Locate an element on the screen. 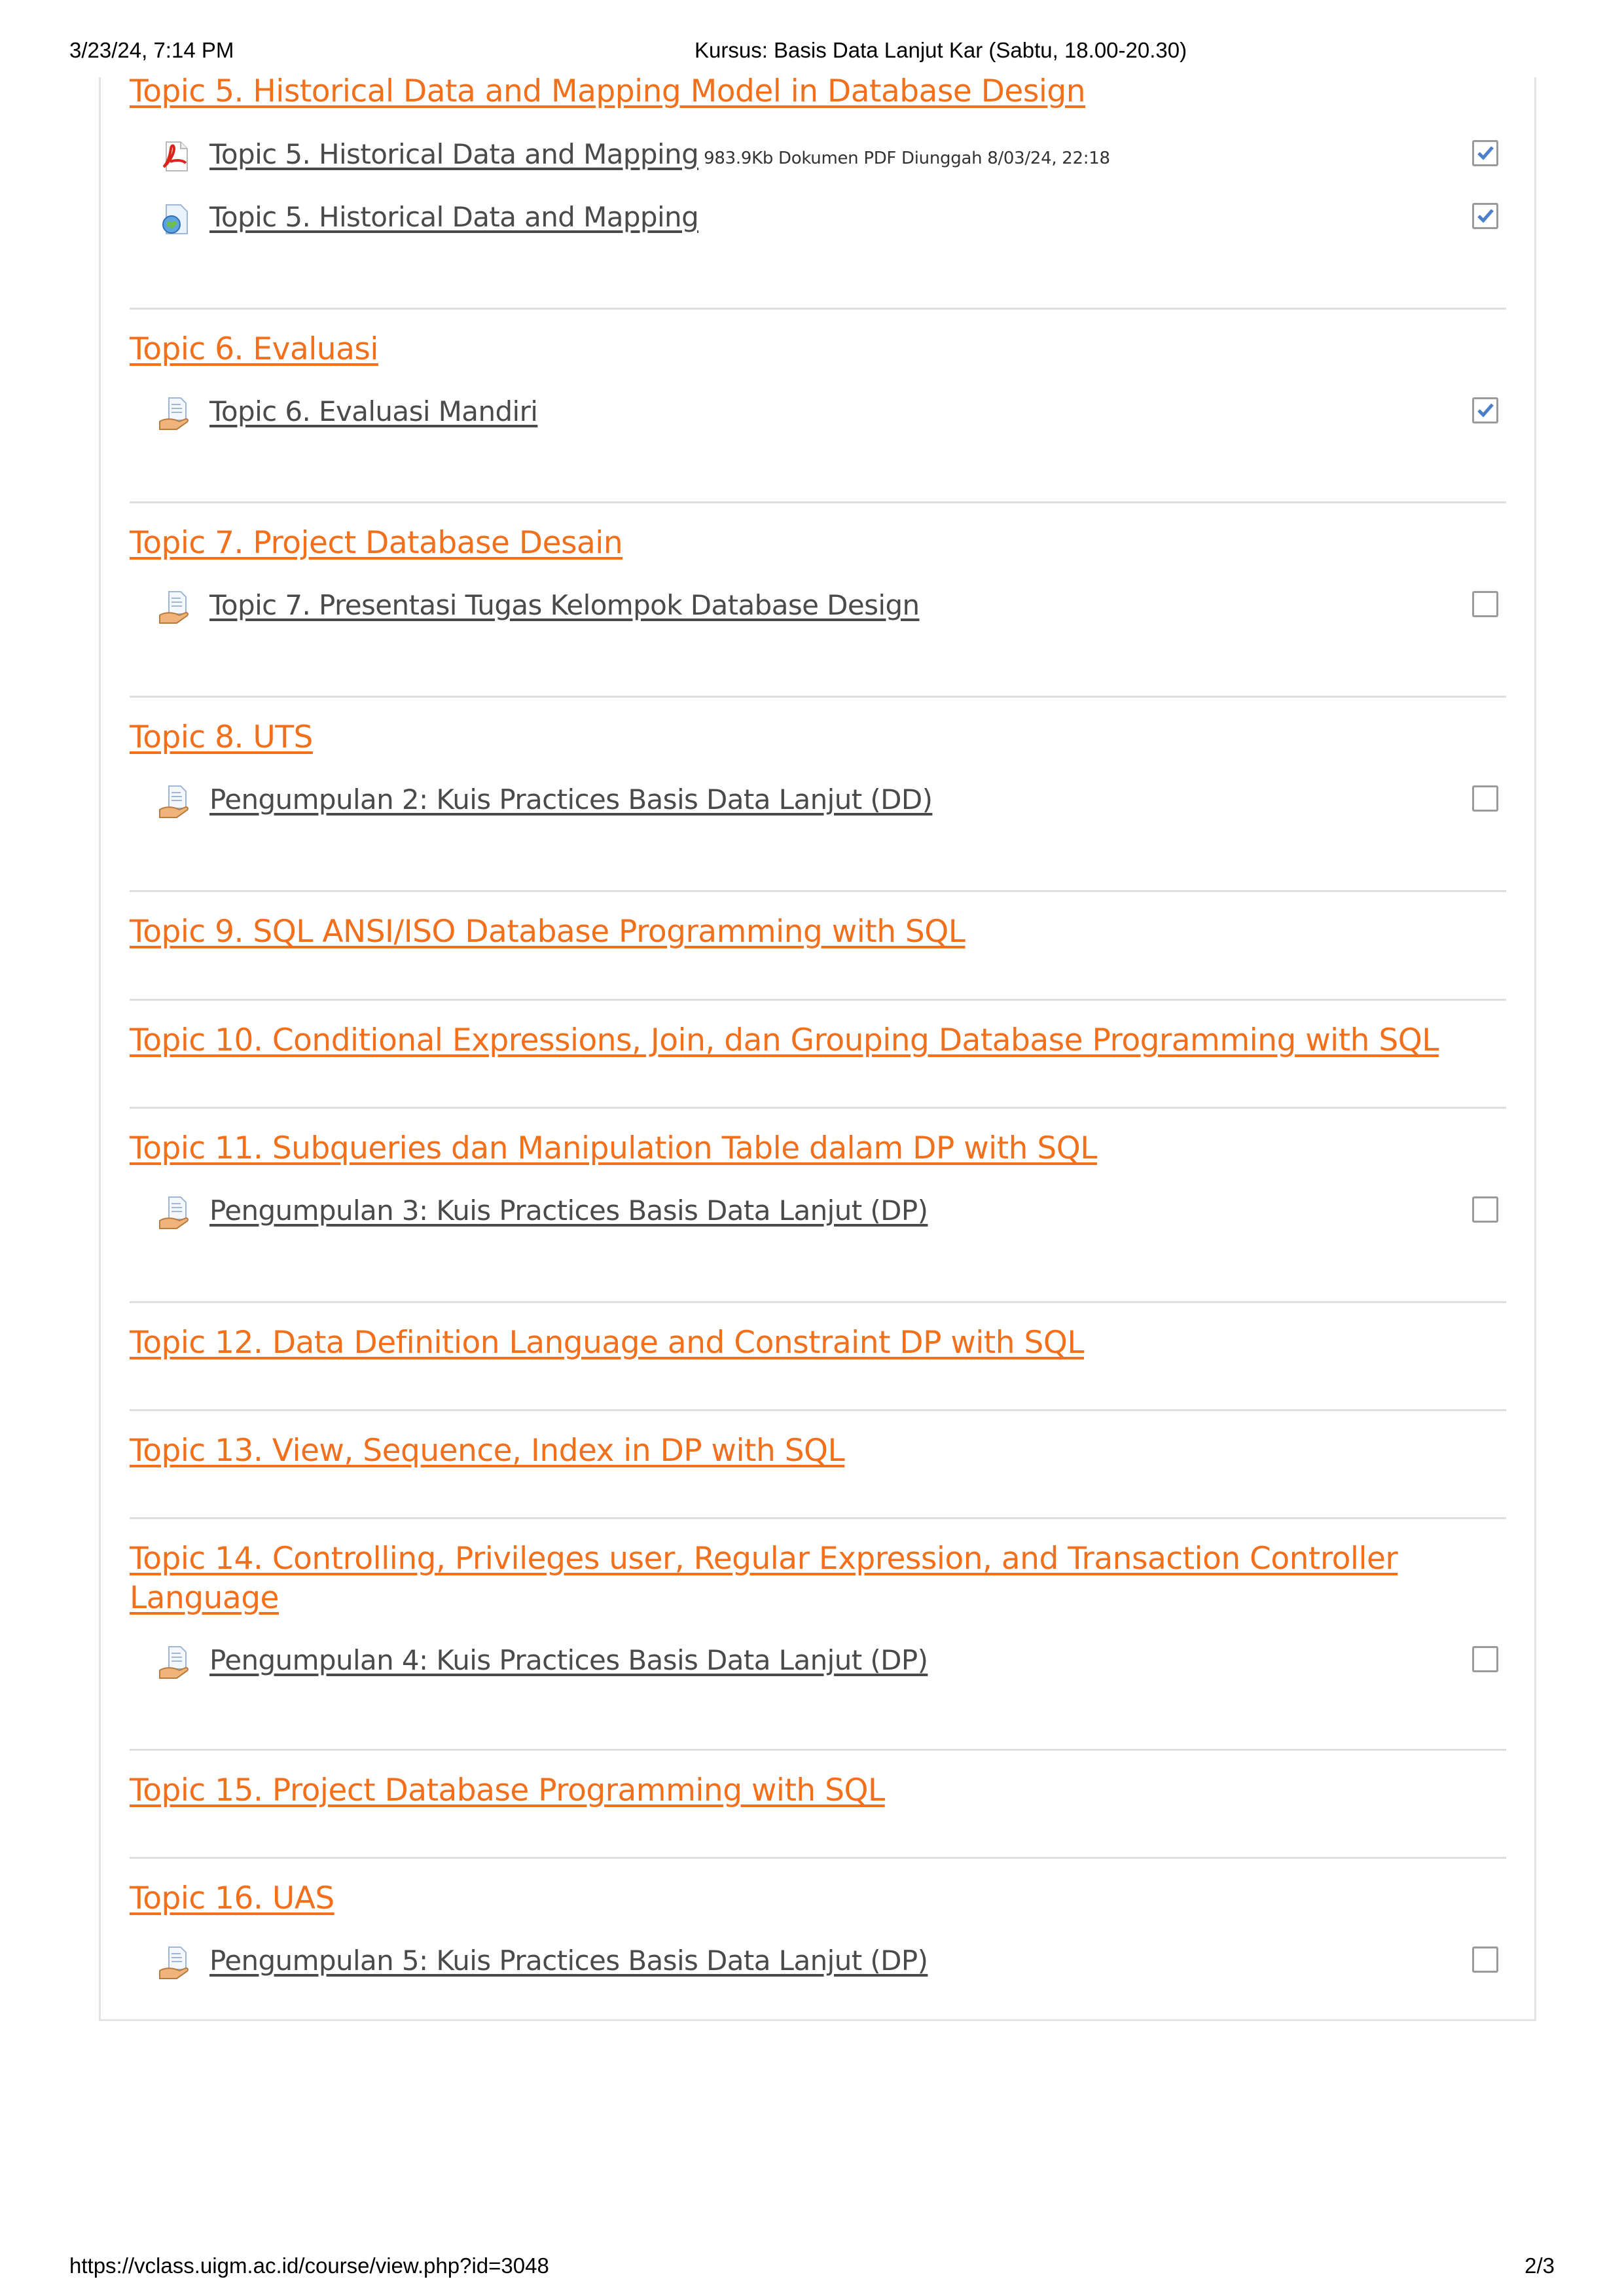 This screenshot has height=2296, width=1624. url-globe-icon is located at coordinates (175, 218).